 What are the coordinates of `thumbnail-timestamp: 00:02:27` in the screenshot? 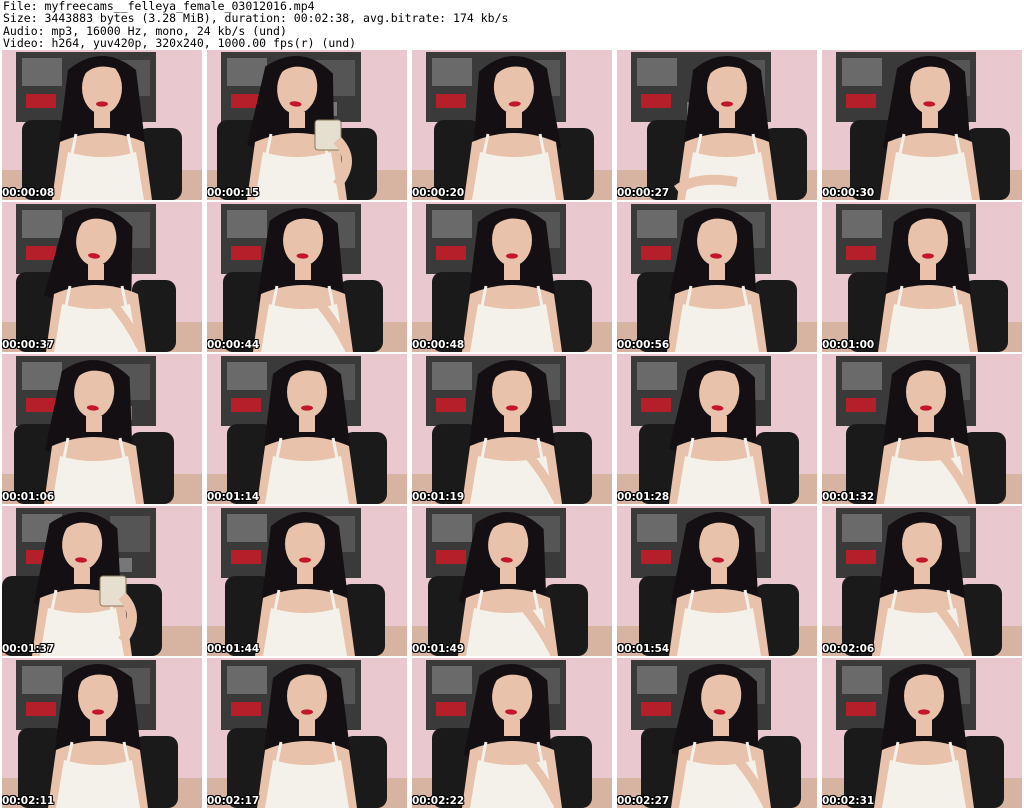 It's located at (643, 801).